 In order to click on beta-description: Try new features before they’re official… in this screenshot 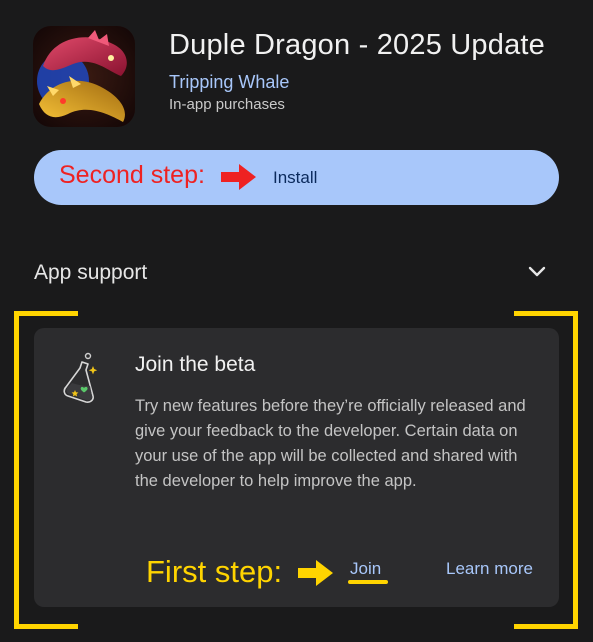, I will do `click(330, 443)`.